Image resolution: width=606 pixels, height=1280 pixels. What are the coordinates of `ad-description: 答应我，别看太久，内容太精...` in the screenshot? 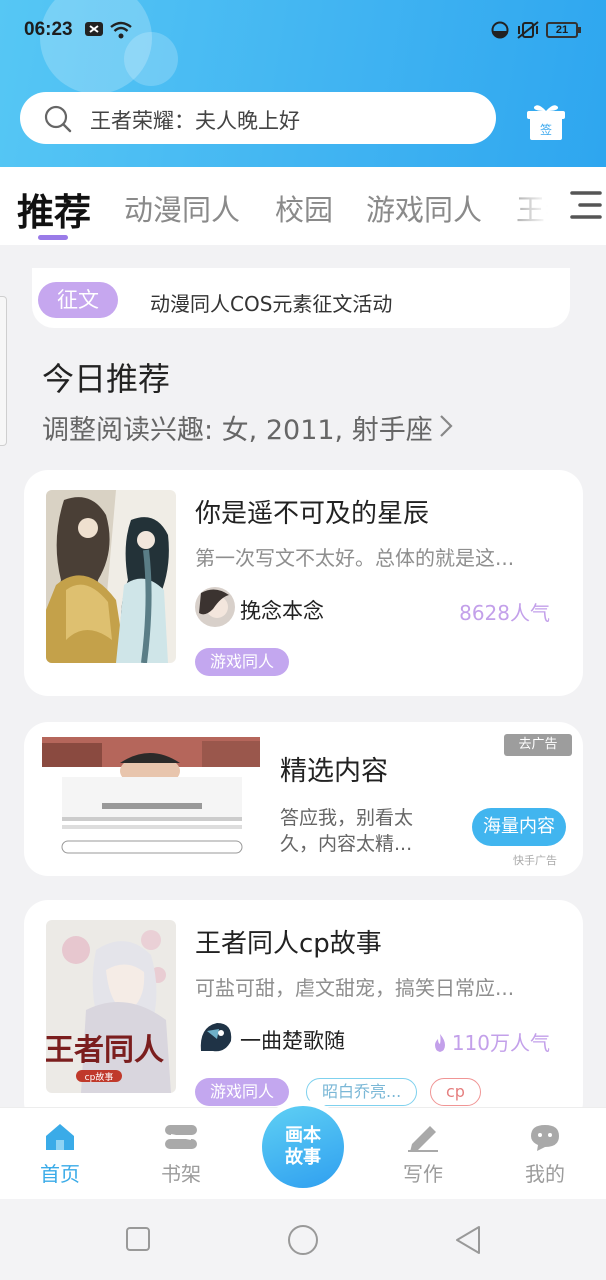 It's located at (347, 831).